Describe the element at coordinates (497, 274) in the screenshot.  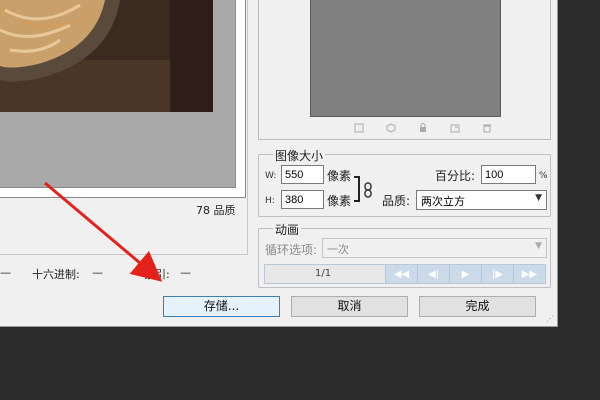
I see `next-frame-icon: |▶` at that location.